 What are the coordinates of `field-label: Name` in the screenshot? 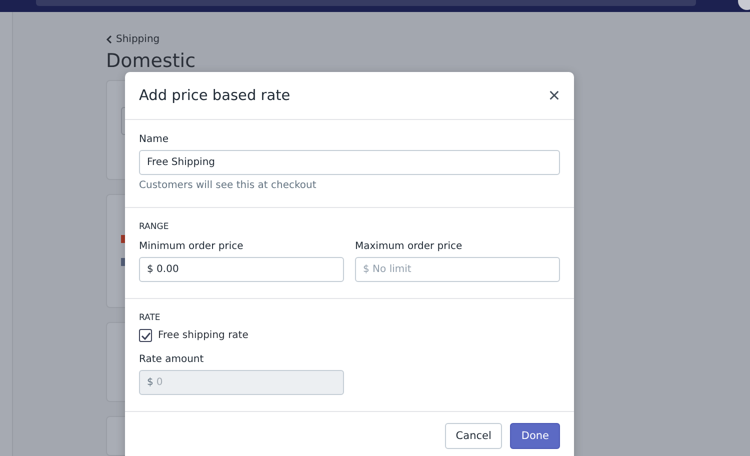 It's located at (154, 139).